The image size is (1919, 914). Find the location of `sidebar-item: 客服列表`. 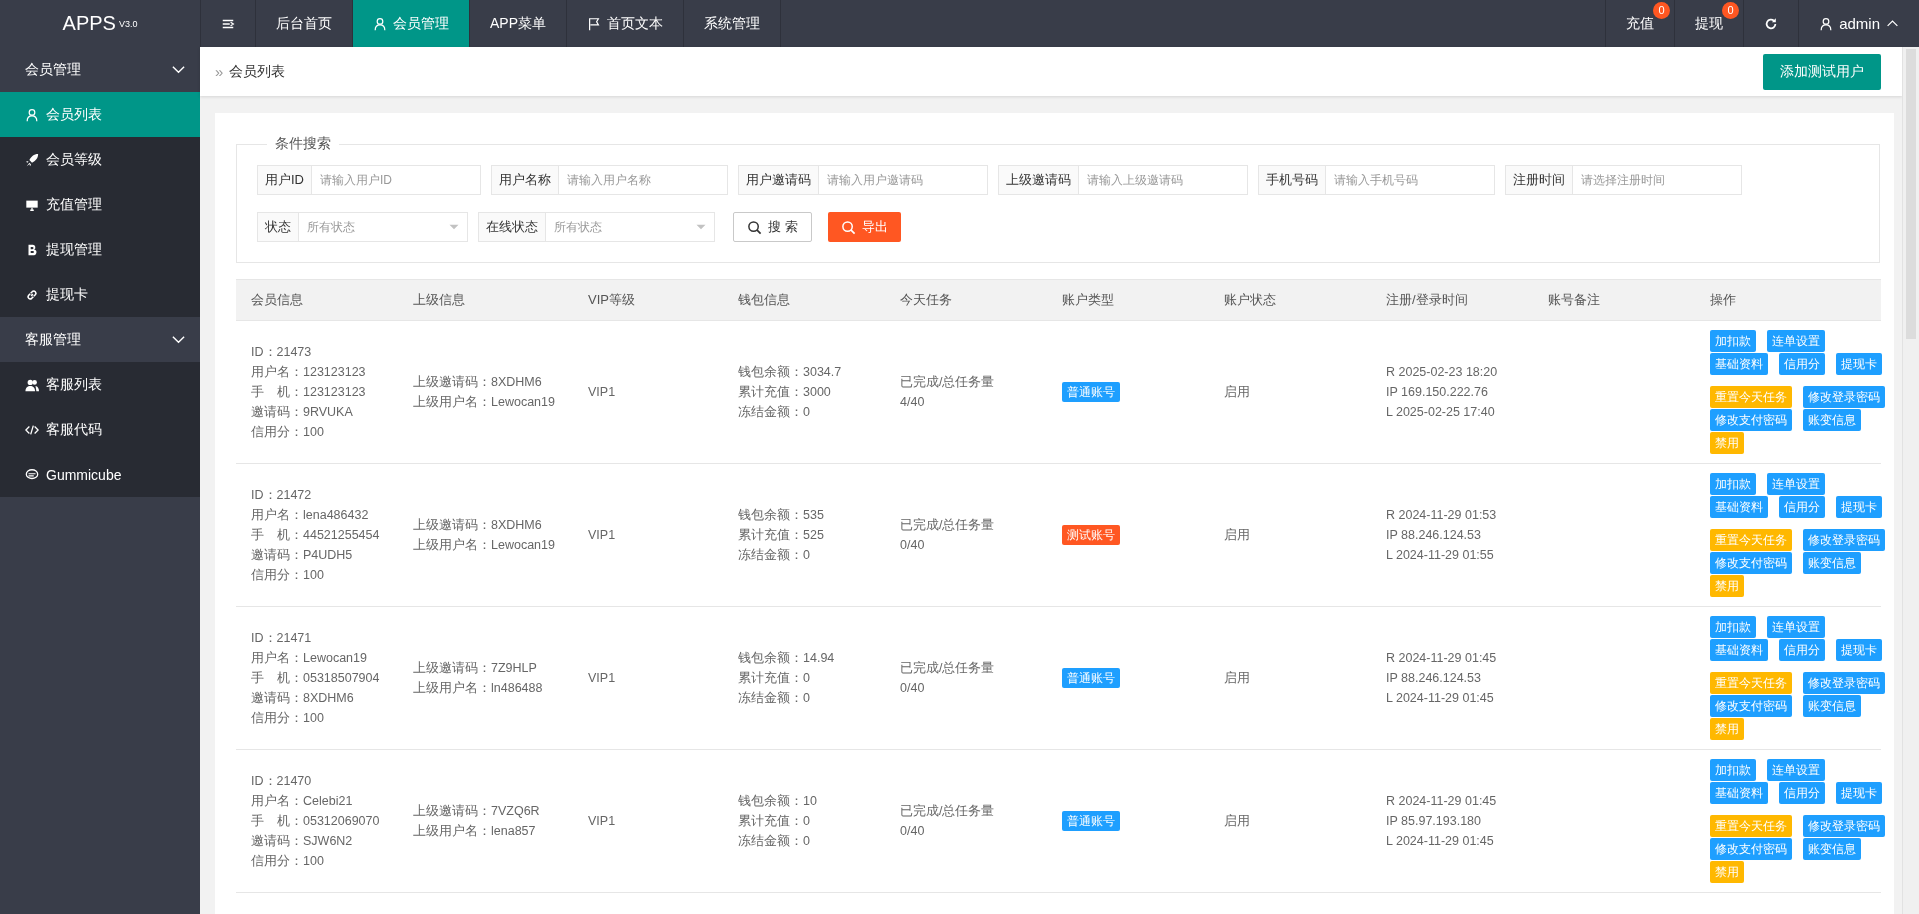

sidebar-item: 客服列表 is located at coordinates (100, 384).